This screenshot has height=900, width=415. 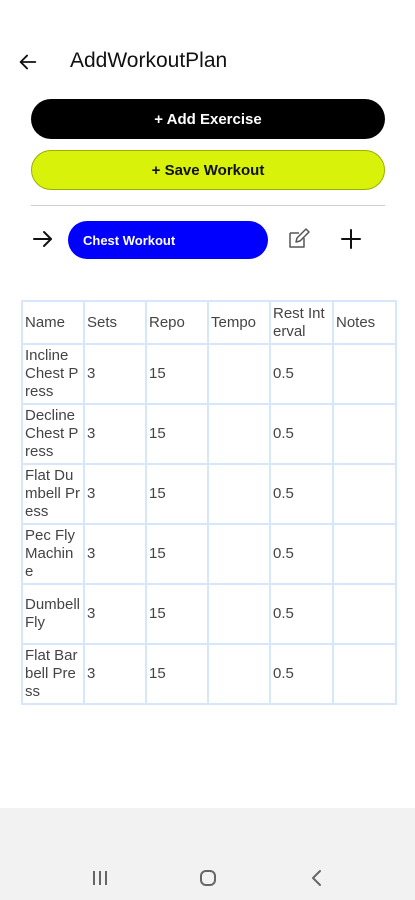 I want to click on cell-name: Decline Chest Press, so click(x=53, y=434).